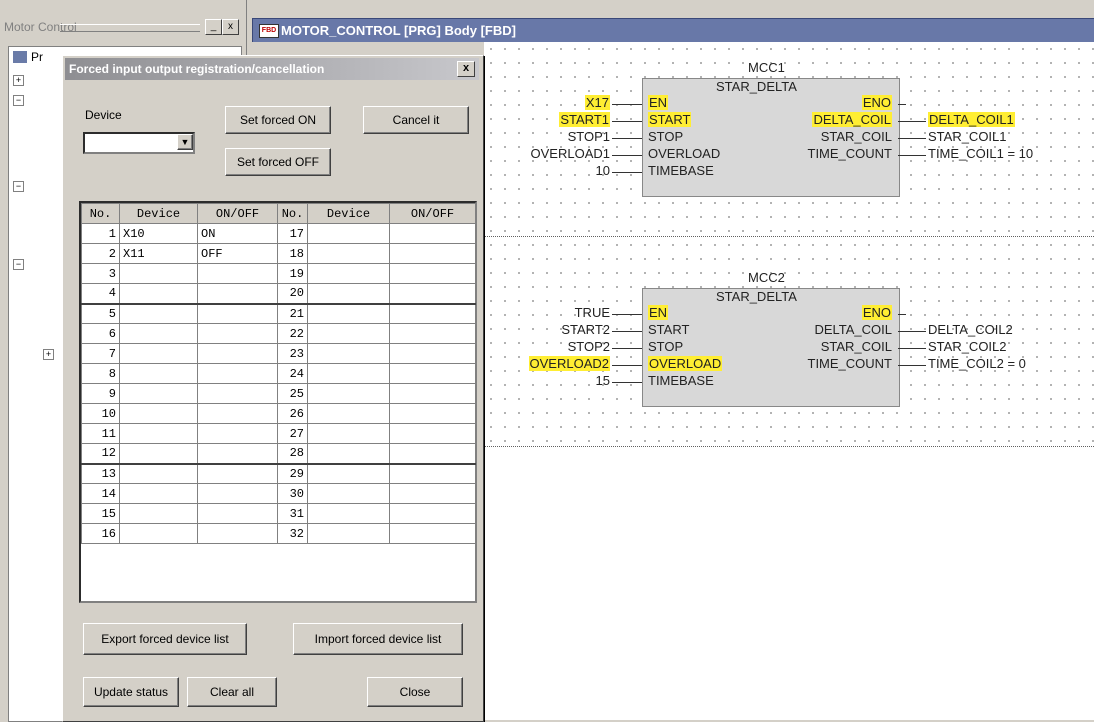 This screenshot has height=722, width=1094. Describe the element at coordinates (237, 253) in the screenshot. I see `state-cell: OFF` at that location.